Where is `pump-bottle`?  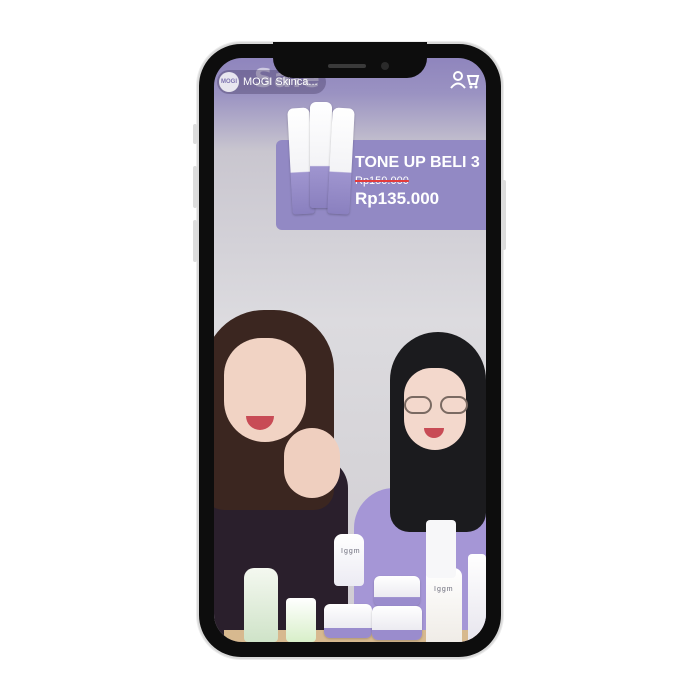 pump-bottle is located at coordinates (301, 620).